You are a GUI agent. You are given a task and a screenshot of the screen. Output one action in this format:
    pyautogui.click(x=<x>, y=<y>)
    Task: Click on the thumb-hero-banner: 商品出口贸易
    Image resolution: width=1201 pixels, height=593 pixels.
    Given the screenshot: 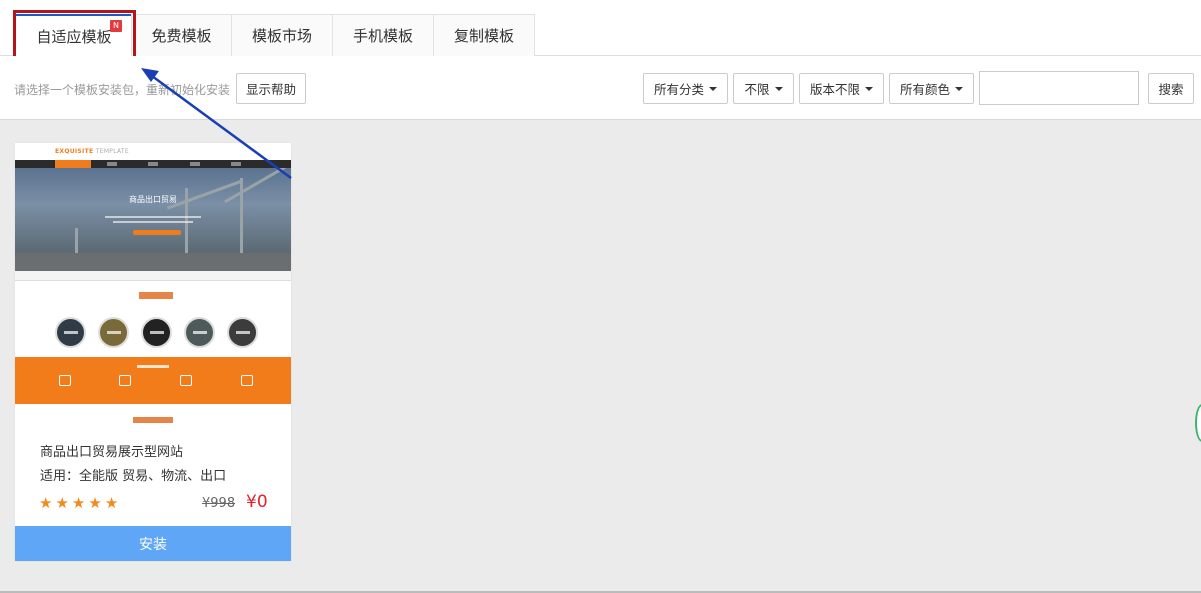 What is the action you would take?
    pyautogui.click(x=153, y=219)
    